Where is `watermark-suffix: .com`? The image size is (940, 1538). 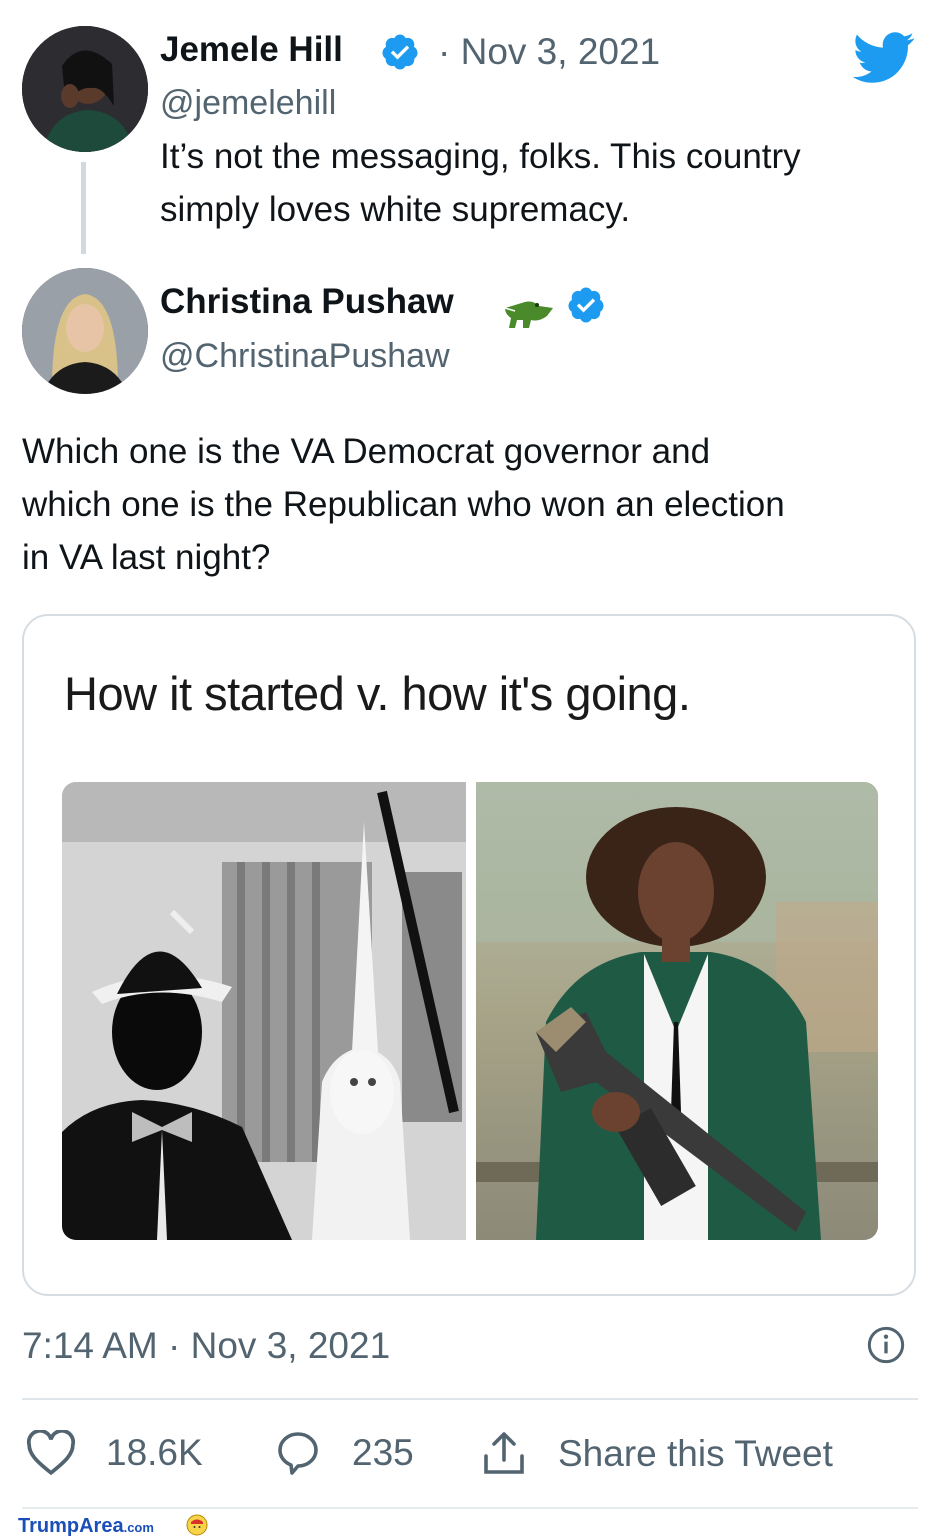 watermark-suffix: .com is located at coordinates (138, 1527).